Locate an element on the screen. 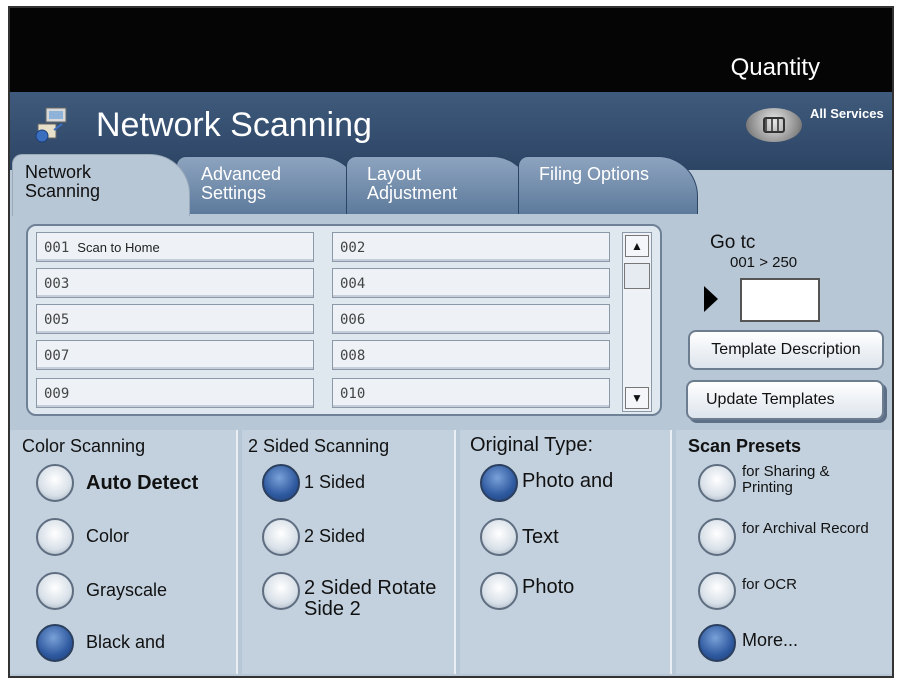  template-slot: 002 is located at coordinates (471, 247).